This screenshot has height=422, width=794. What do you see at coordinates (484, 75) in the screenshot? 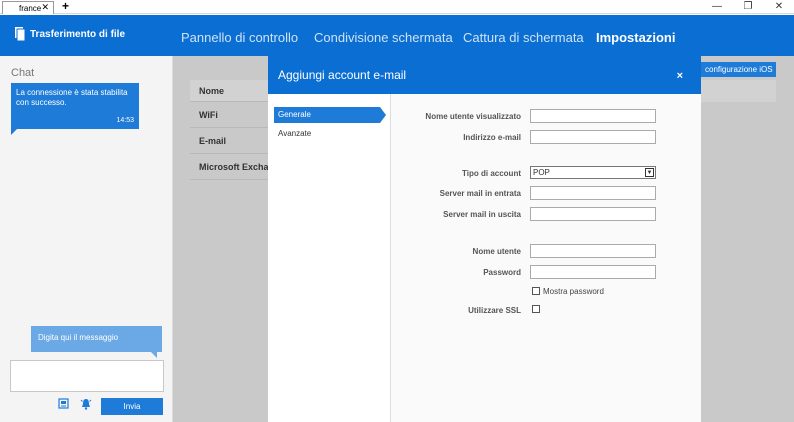
I see `dialog-header: Aggiungi account e-mail ×` at bounding box center [484, 75].